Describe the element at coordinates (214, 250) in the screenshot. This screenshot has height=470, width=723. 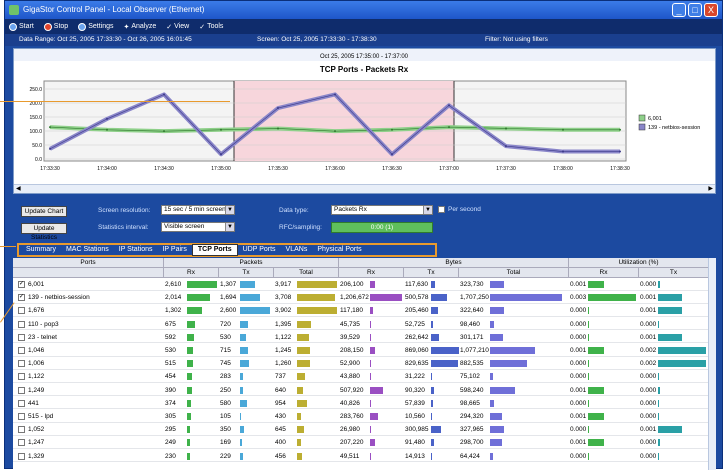
I see `tab-tcp-ports: TCP Ports` at that location.